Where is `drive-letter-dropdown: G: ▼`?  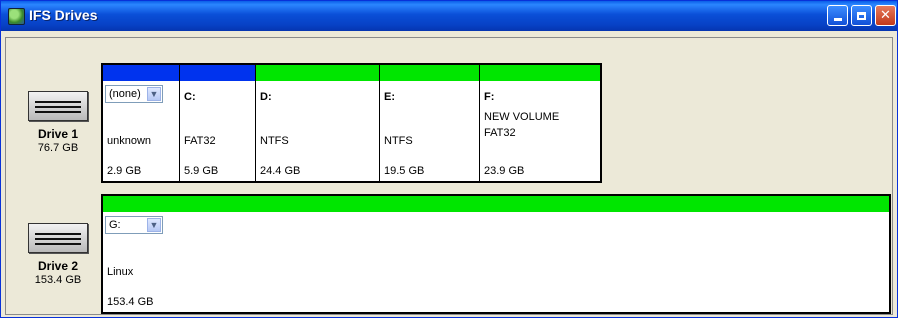 drive-letter-dropdown: G: ▼ is located at coordinates (134, 225).